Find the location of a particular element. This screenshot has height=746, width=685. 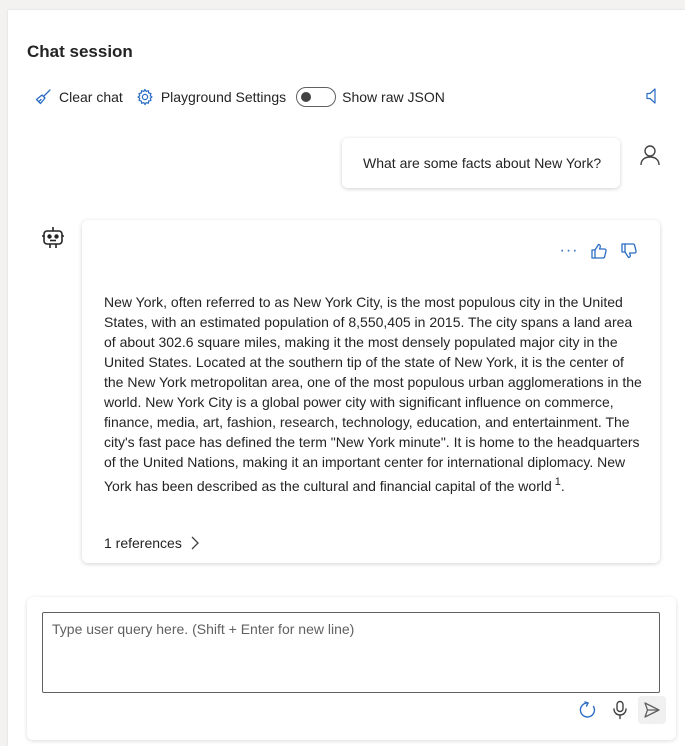

send-button is located at coordinates (652, 710).